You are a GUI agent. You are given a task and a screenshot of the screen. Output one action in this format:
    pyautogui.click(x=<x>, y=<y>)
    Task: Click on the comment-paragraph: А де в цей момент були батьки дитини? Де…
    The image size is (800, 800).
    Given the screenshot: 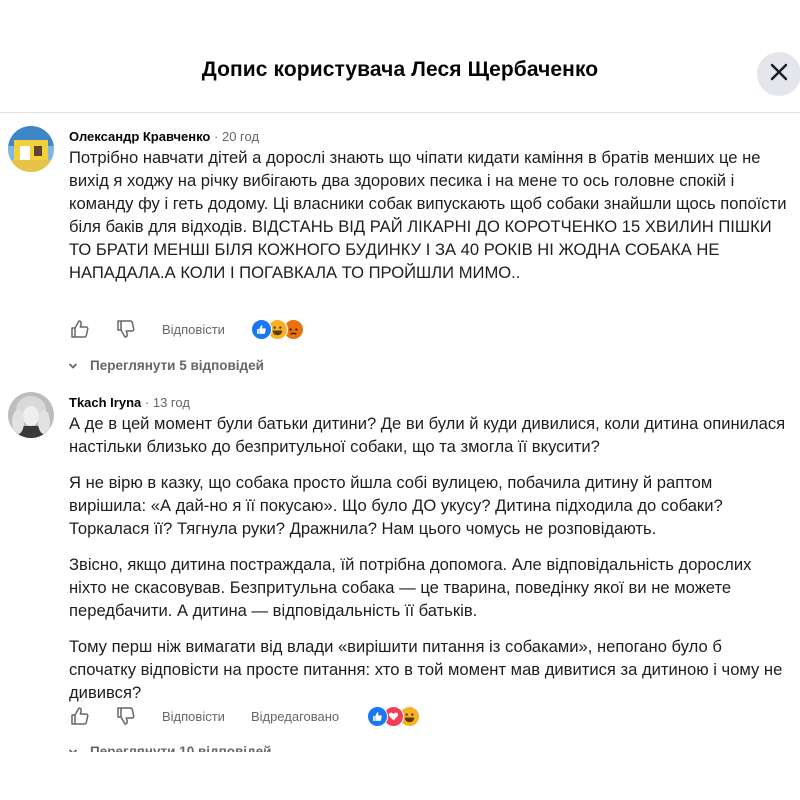 What is the action you would take?
    pyautogui.click(x=427, y=435)
    